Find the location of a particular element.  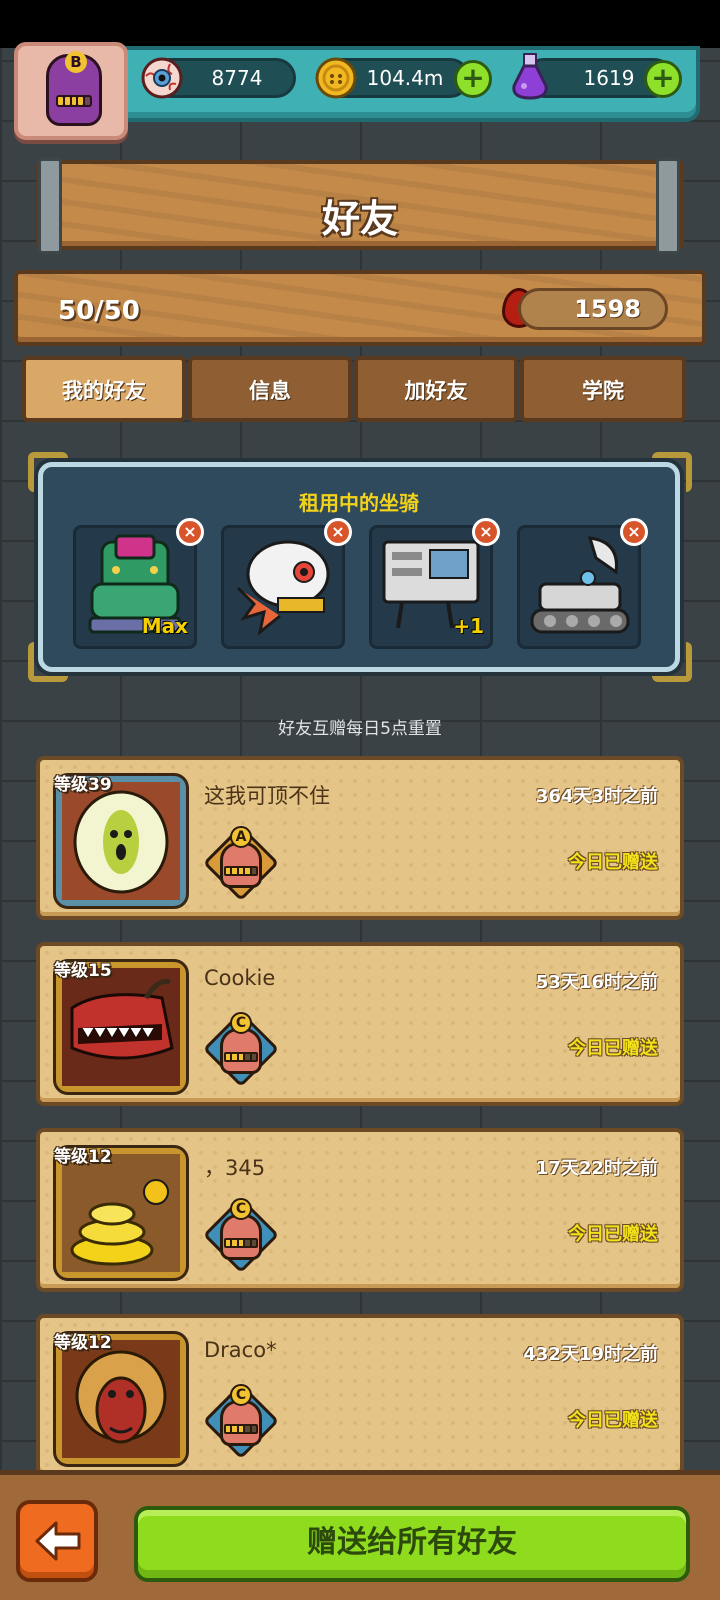

friend-name: ，345 is located at coordinates (235, 1168).